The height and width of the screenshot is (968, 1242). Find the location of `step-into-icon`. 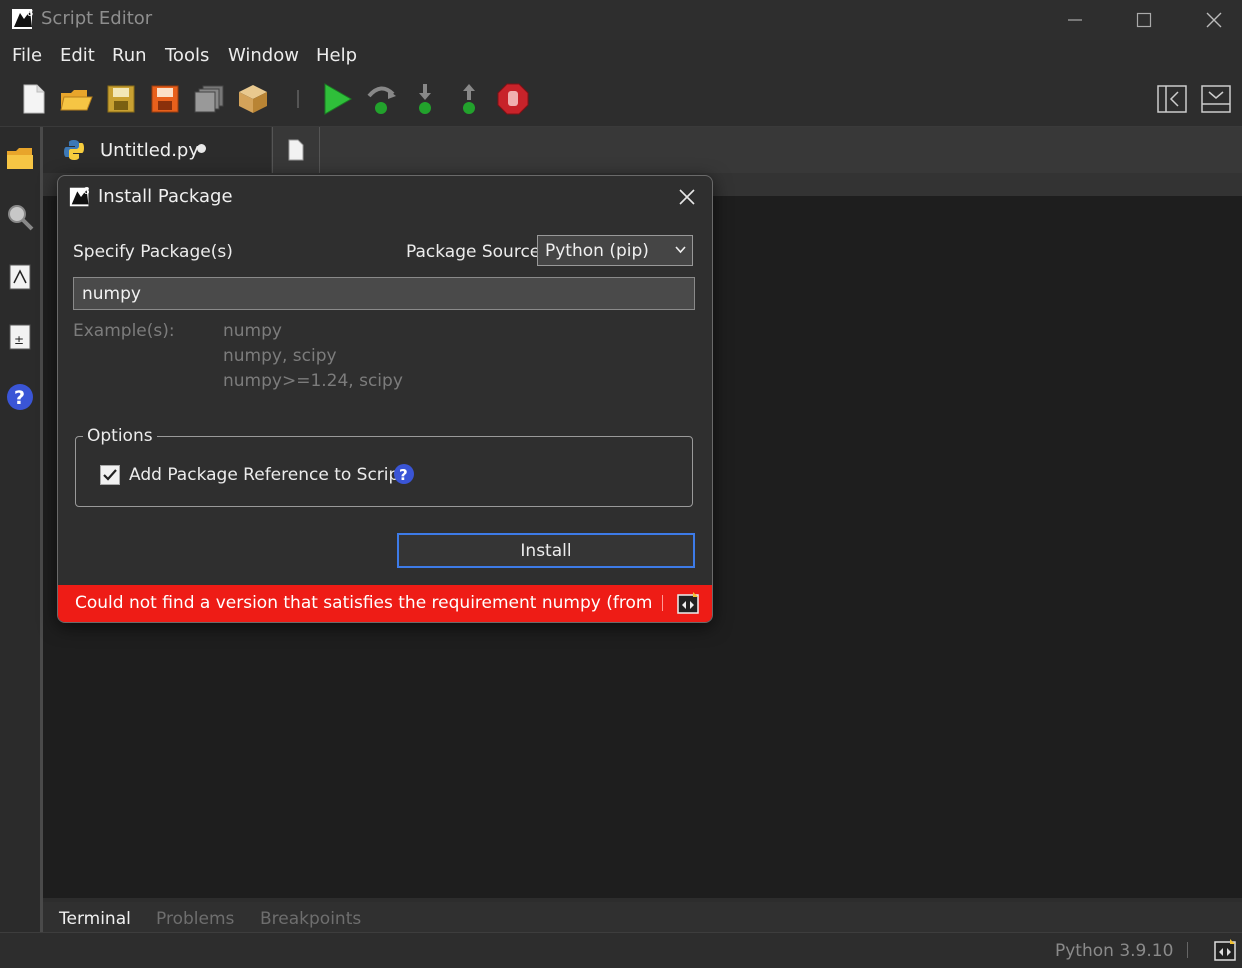

step-into-icon is located at coordinates (425, 99).